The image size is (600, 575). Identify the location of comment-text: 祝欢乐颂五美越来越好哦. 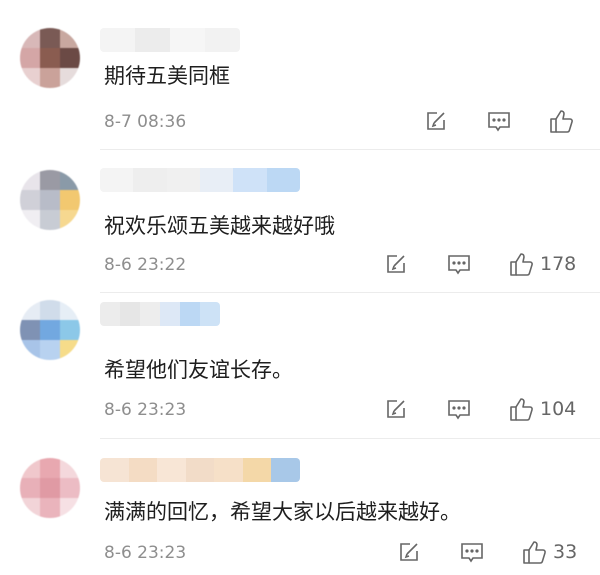
(219, 226).